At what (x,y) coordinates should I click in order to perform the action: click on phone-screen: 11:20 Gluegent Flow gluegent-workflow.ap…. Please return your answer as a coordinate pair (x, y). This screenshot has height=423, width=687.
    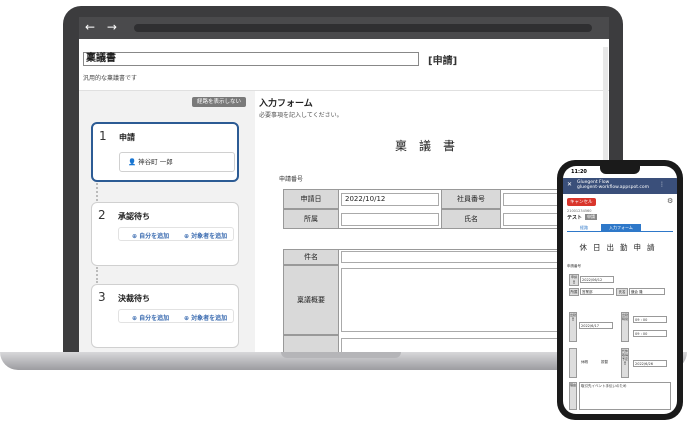
    Looking at the image, I should click on (620, 290).